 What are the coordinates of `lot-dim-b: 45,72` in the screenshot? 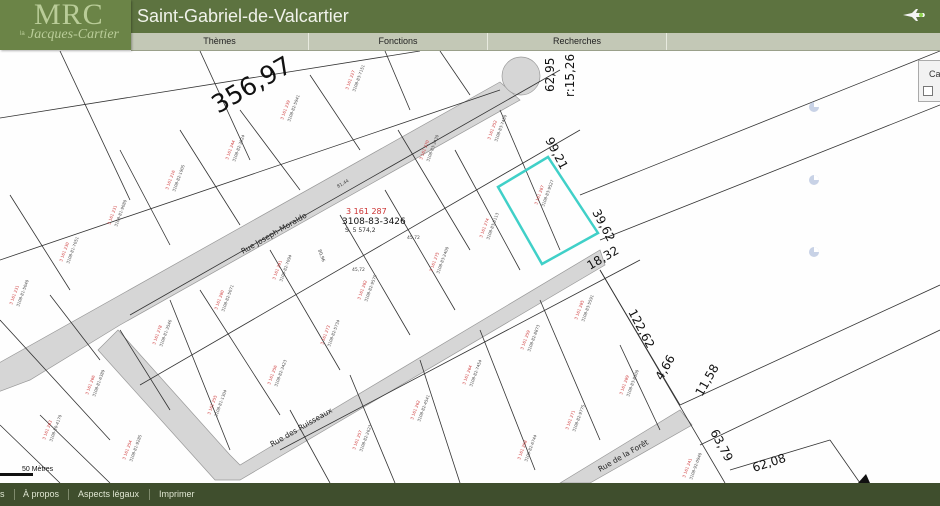 It's located at (358, 270).